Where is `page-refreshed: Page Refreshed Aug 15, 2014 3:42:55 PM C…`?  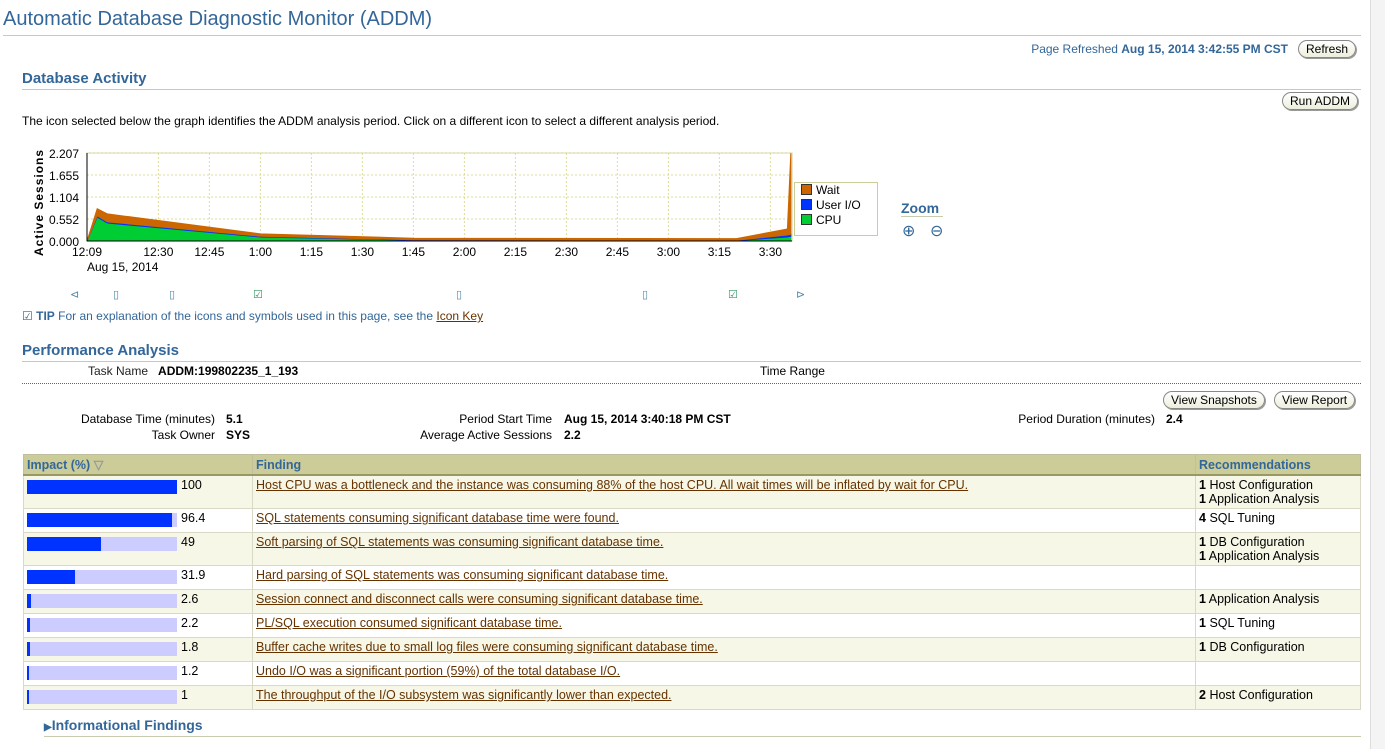
page-refreshed: Page Refreshed Aug 15, 2014 3:42:55 PM C… is located at coordinates (1159, 49).